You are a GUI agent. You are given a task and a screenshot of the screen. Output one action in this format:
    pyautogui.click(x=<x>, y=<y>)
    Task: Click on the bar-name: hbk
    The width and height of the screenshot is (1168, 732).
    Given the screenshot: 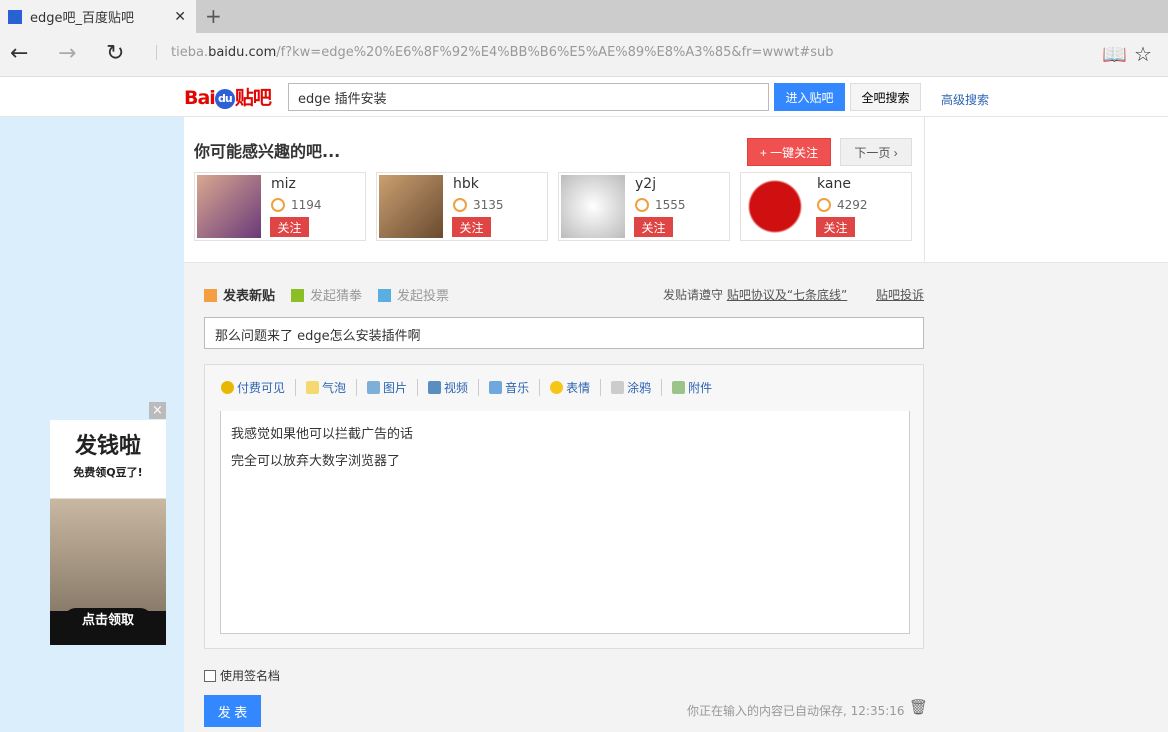 What is the action you would take?
    pyautogui.click(x=466, y=184)
    